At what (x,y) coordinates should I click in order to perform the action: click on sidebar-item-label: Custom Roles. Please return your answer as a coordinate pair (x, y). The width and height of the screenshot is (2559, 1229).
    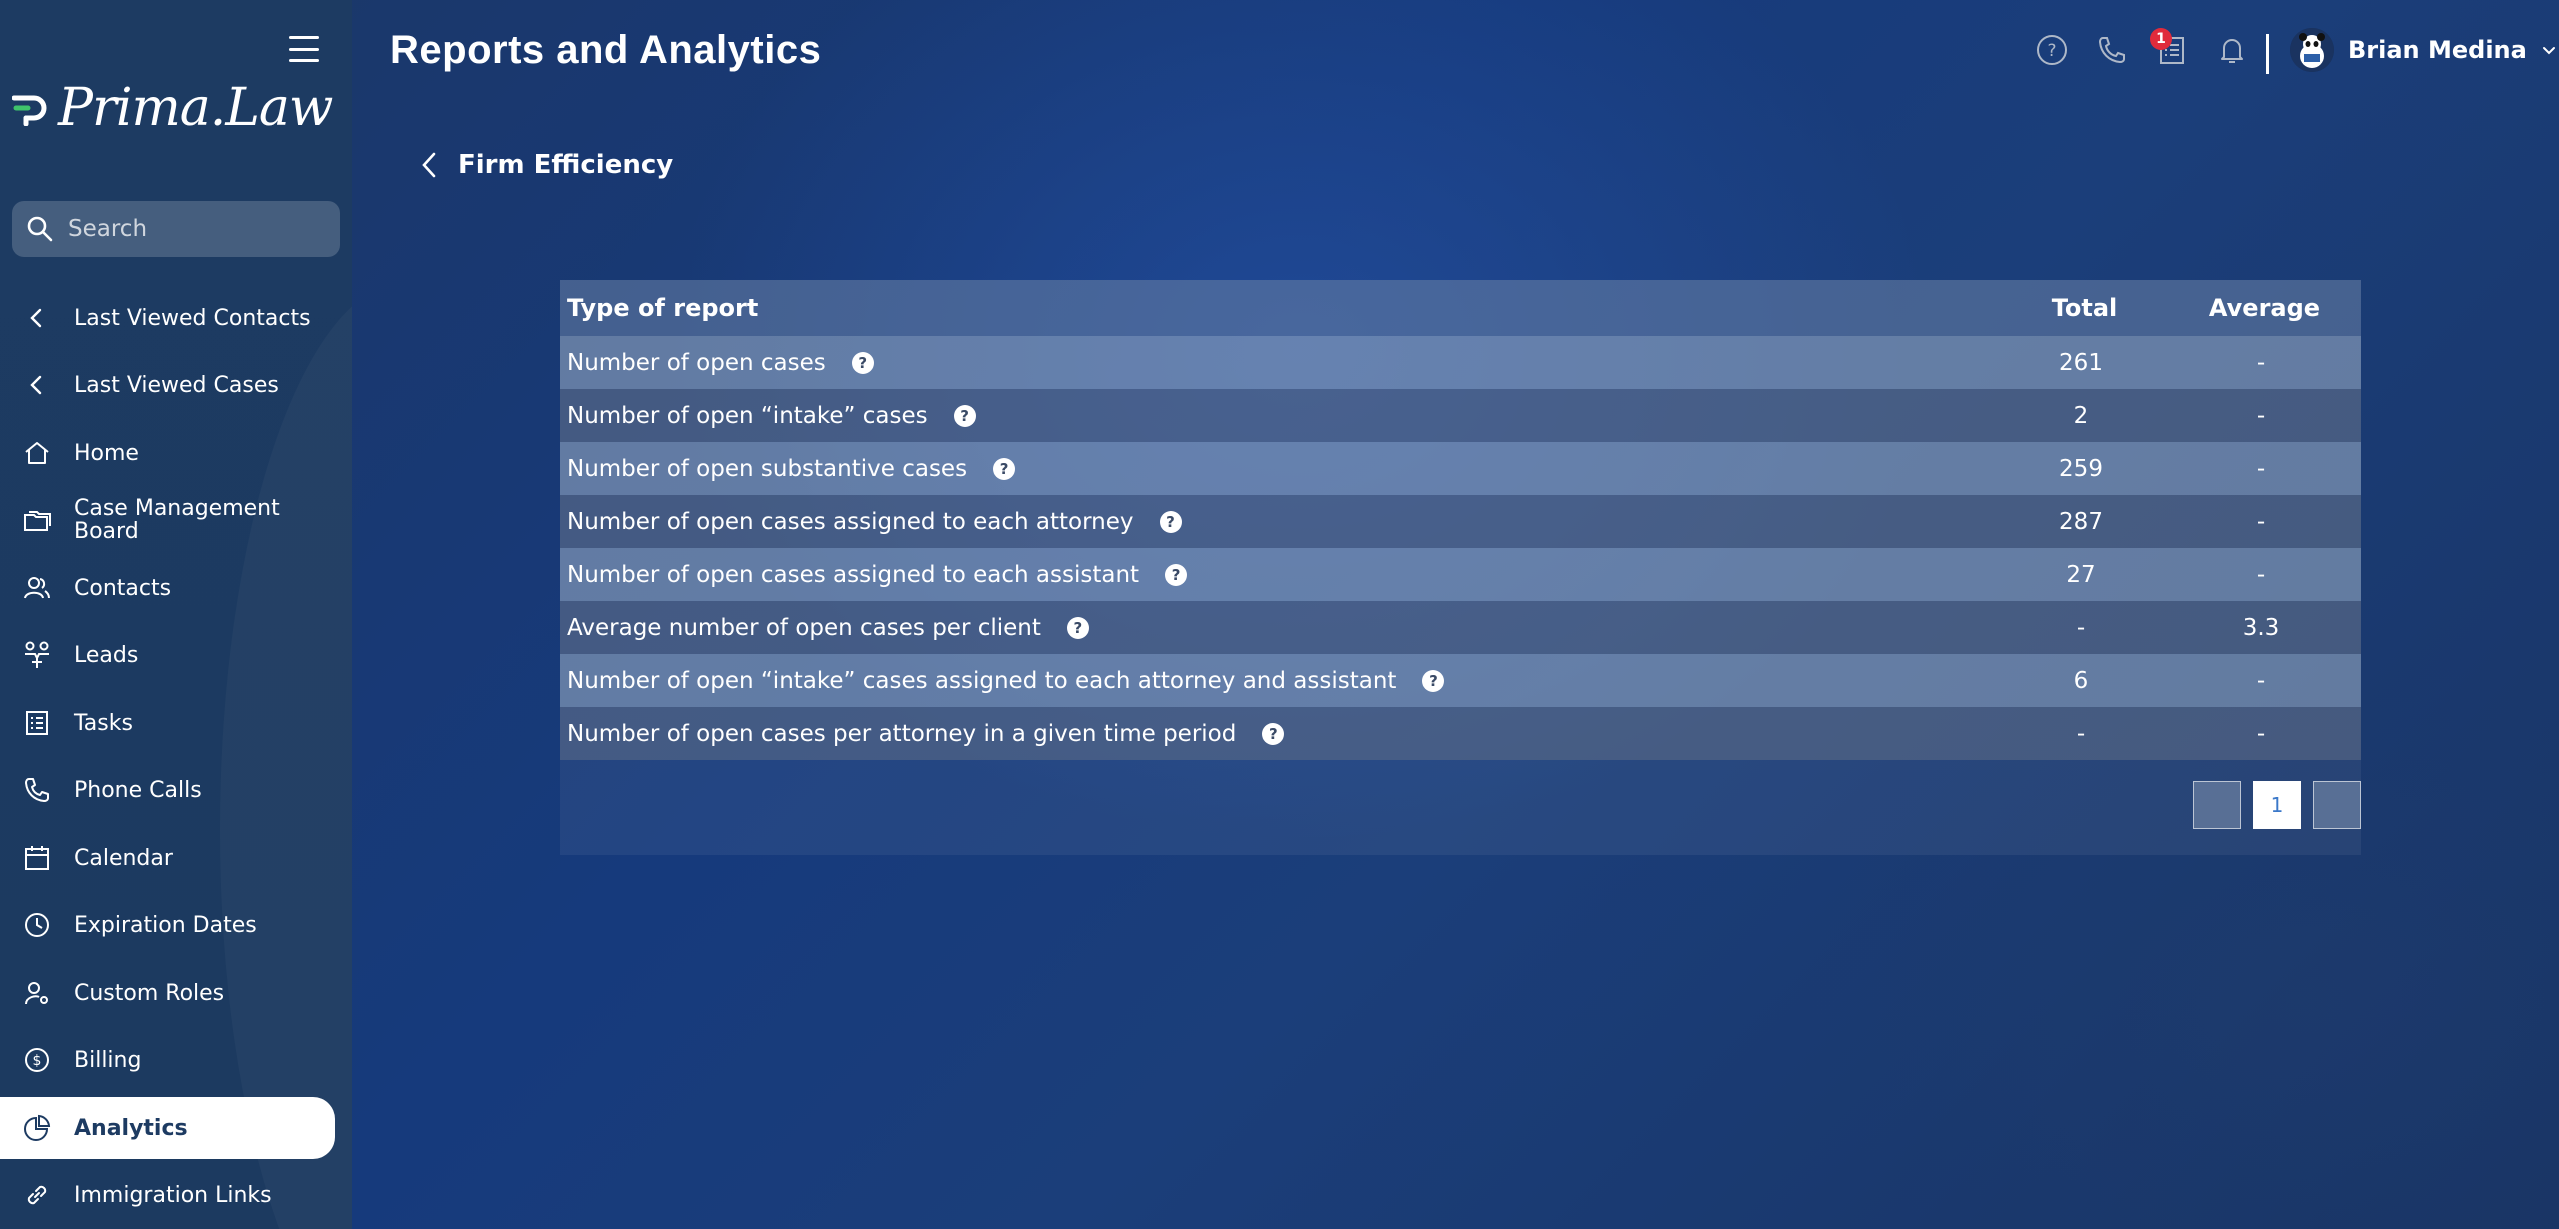
    Looking at the image, I should click on (149, 993).